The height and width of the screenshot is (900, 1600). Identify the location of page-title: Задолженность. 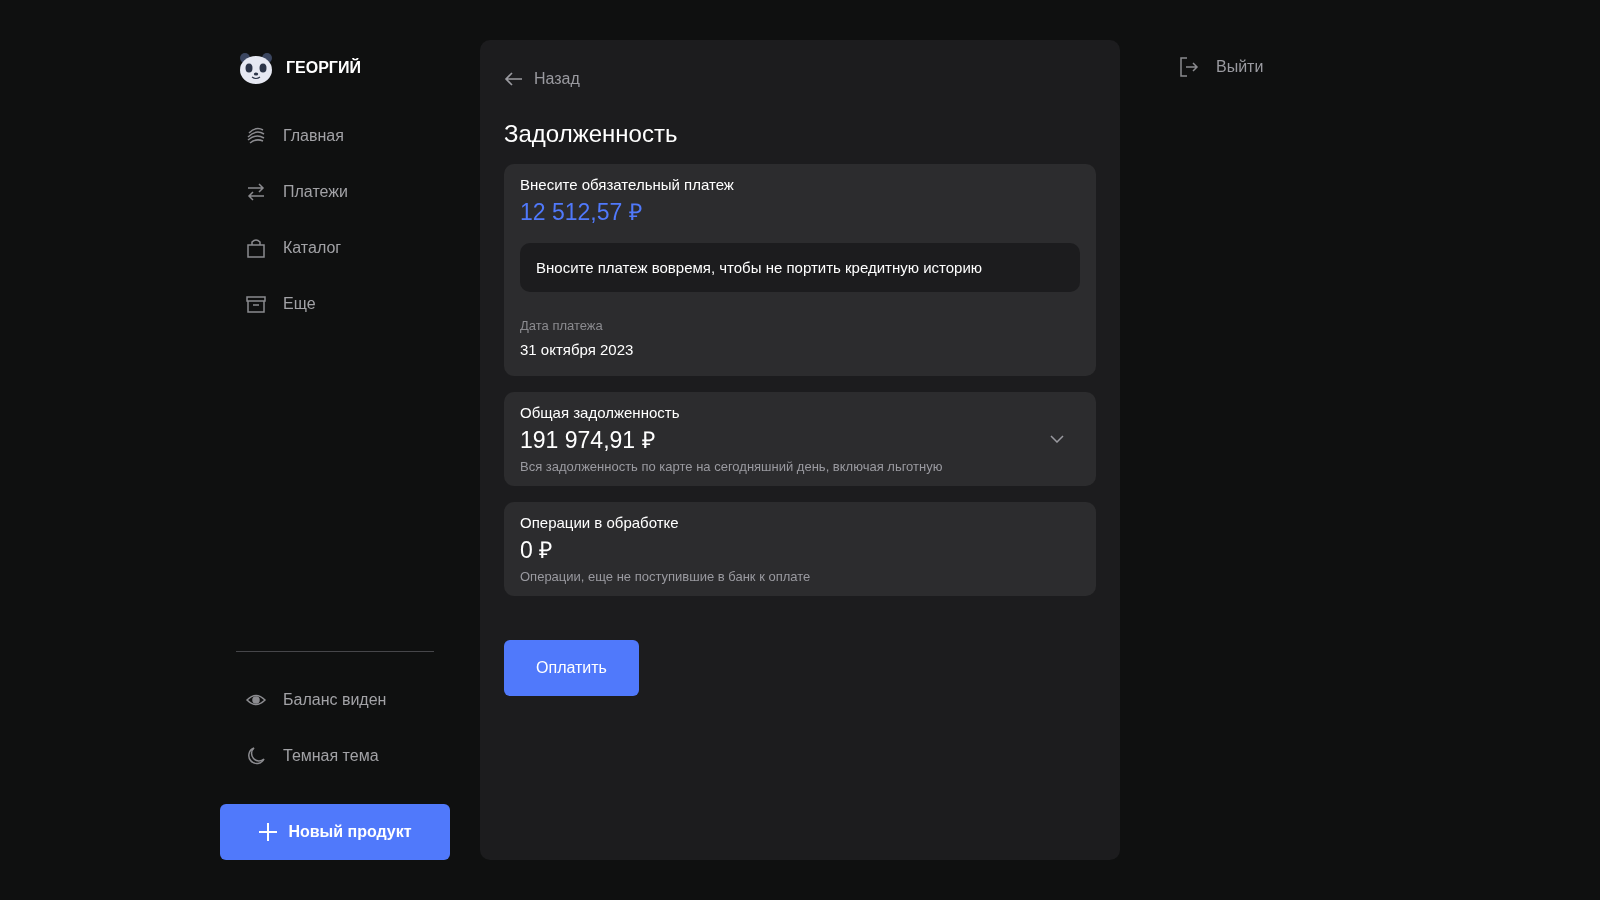
(591, 134).